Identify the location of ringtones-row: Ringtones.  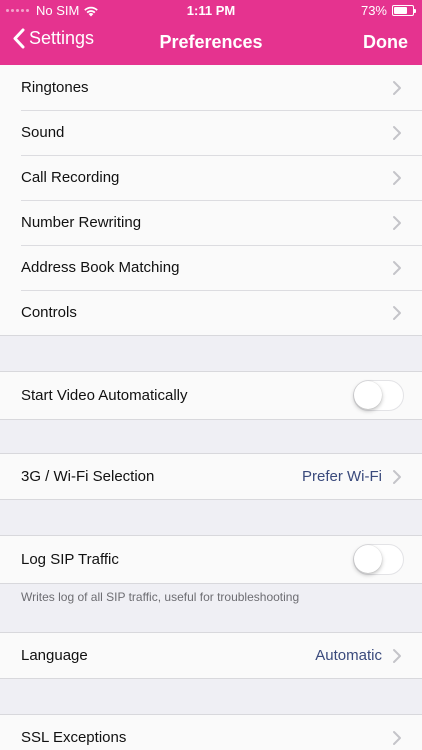
(211, 87).